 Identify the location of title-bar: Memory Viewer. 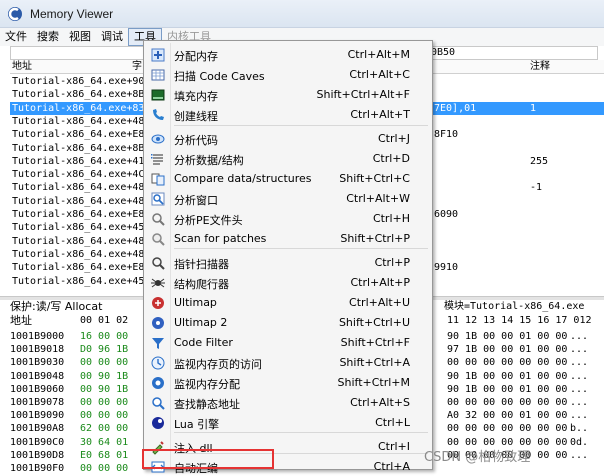
(302, 14).